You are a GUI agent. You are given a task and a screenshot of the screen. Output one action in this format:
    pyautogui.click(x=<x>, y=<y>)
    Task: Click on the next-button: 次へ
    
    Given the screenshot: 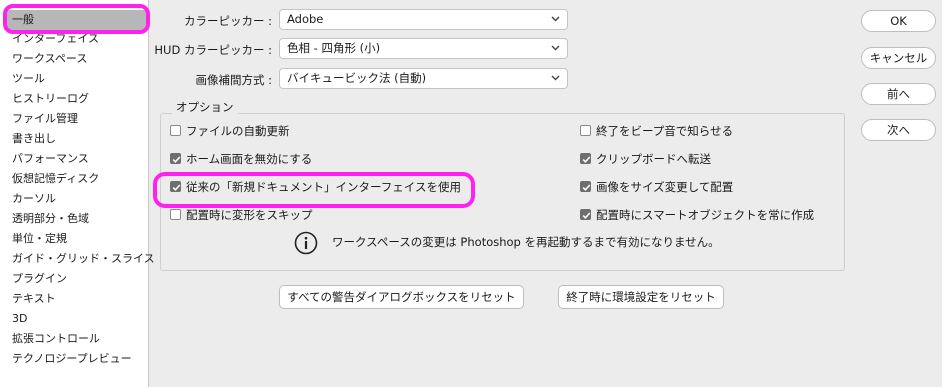 What is the action you would take?
    pyautogui.click(x=898, y=130)
    